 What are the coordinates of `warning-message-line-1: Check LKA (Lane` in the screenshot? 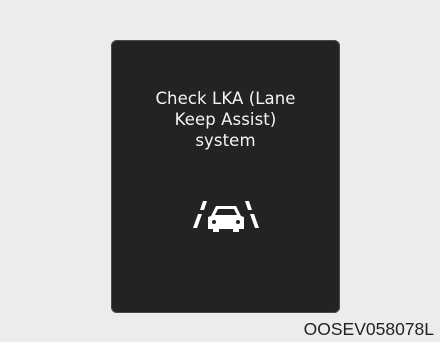 It's located at (225, 98).